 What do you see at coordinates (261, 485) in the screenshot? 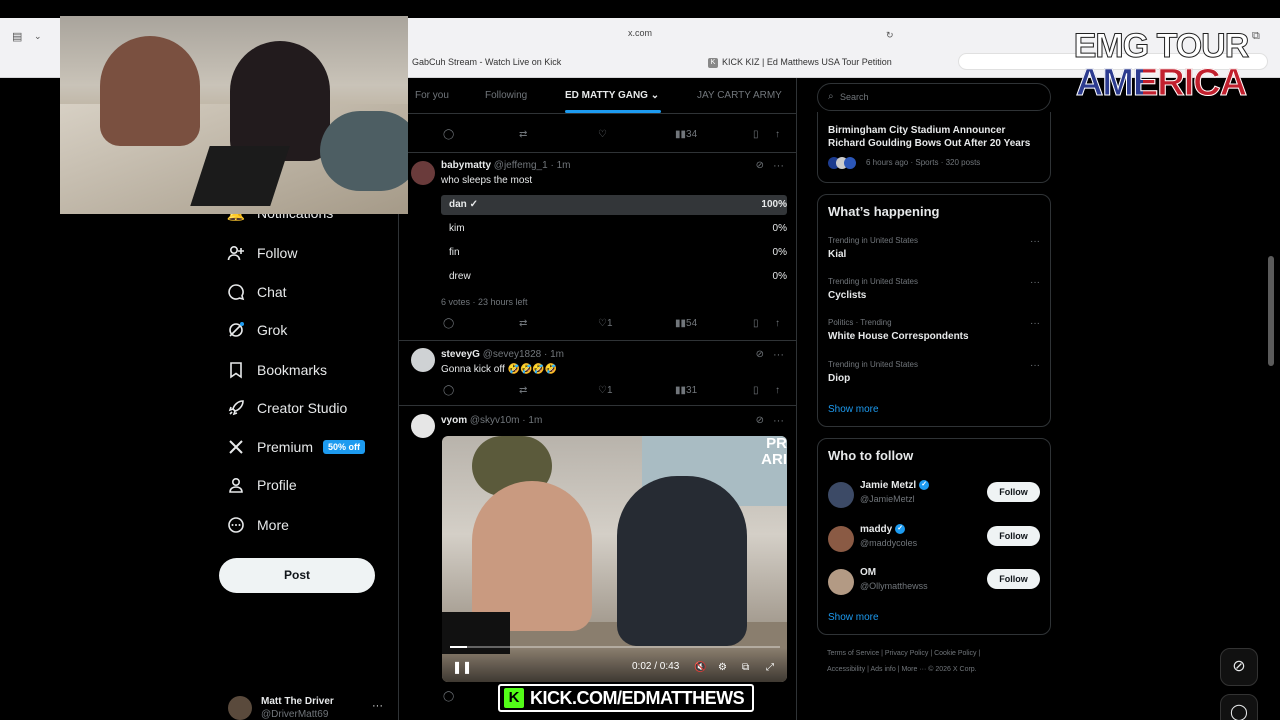
I see `nav-item-profile: Profile` at bounding box center [261, 485].